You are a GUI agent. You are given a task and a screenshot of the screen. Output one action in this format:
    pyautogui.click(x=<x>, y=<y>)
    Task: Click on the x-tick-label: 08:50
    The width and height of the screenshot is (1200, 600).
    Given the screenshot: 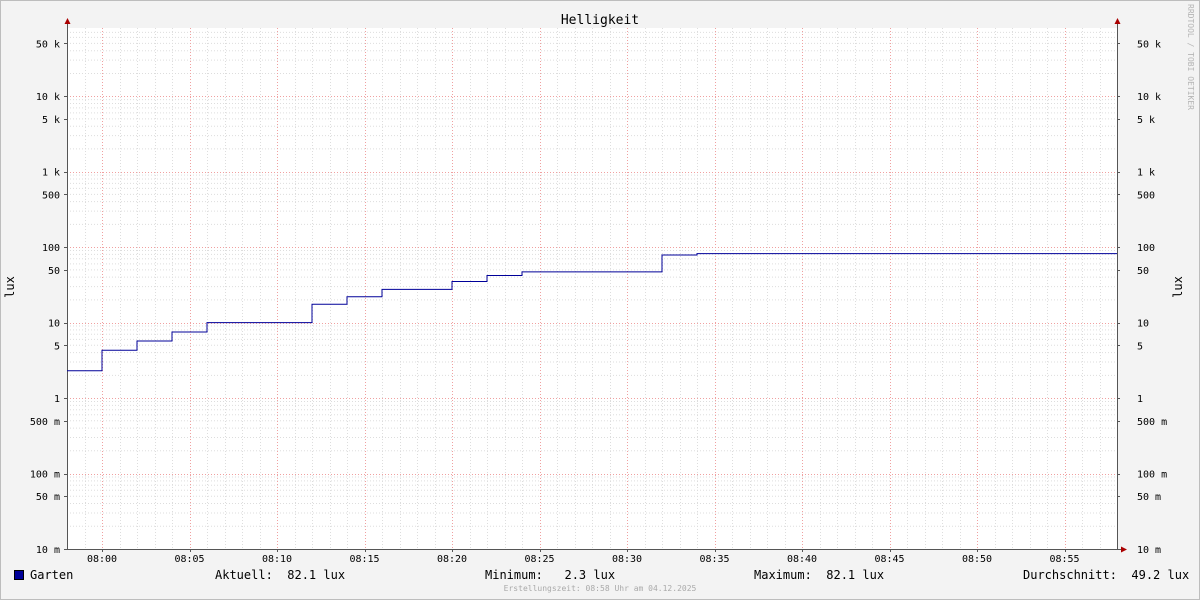 What is the action you would take?
    pyautogui.click(x=977, y=559)
    